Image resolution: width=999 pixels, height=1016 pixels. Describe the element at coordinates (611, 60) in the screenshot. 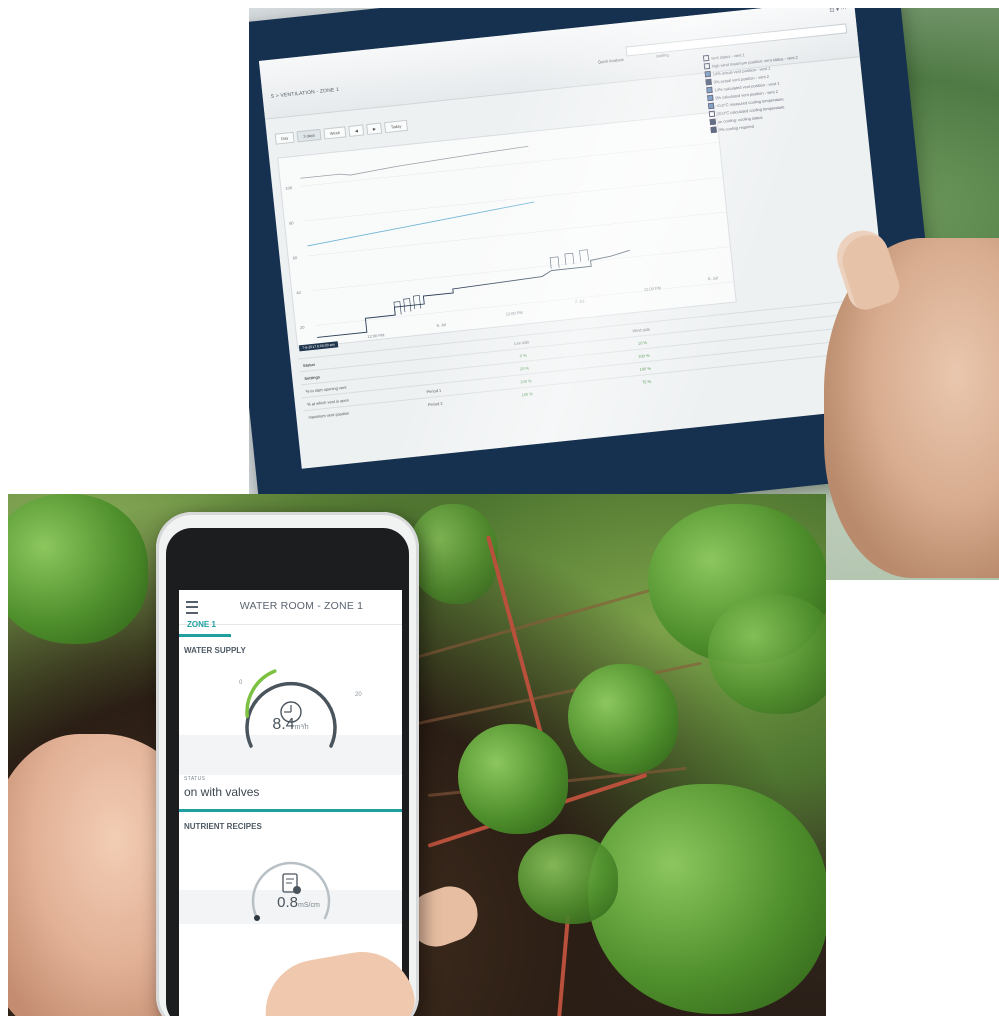

I see `quick-analysis-label: Quick Analysis` at that location.